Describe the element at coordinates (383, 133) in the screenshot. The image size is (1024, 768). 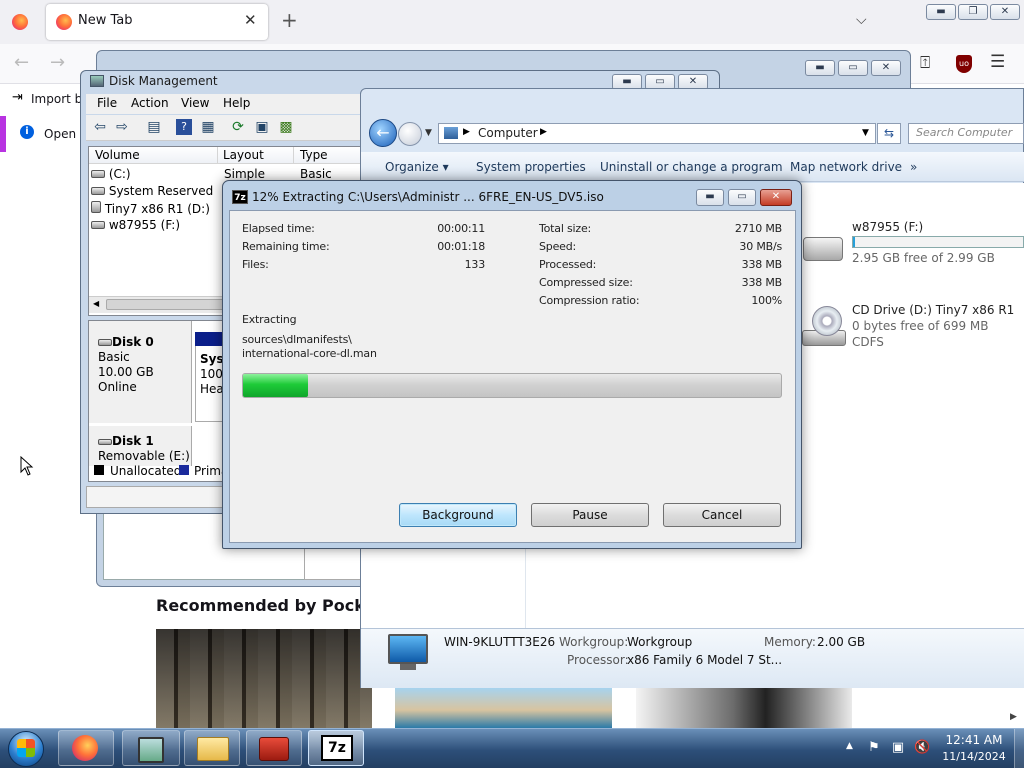
I see `explorer-back-button: ←` at that location.